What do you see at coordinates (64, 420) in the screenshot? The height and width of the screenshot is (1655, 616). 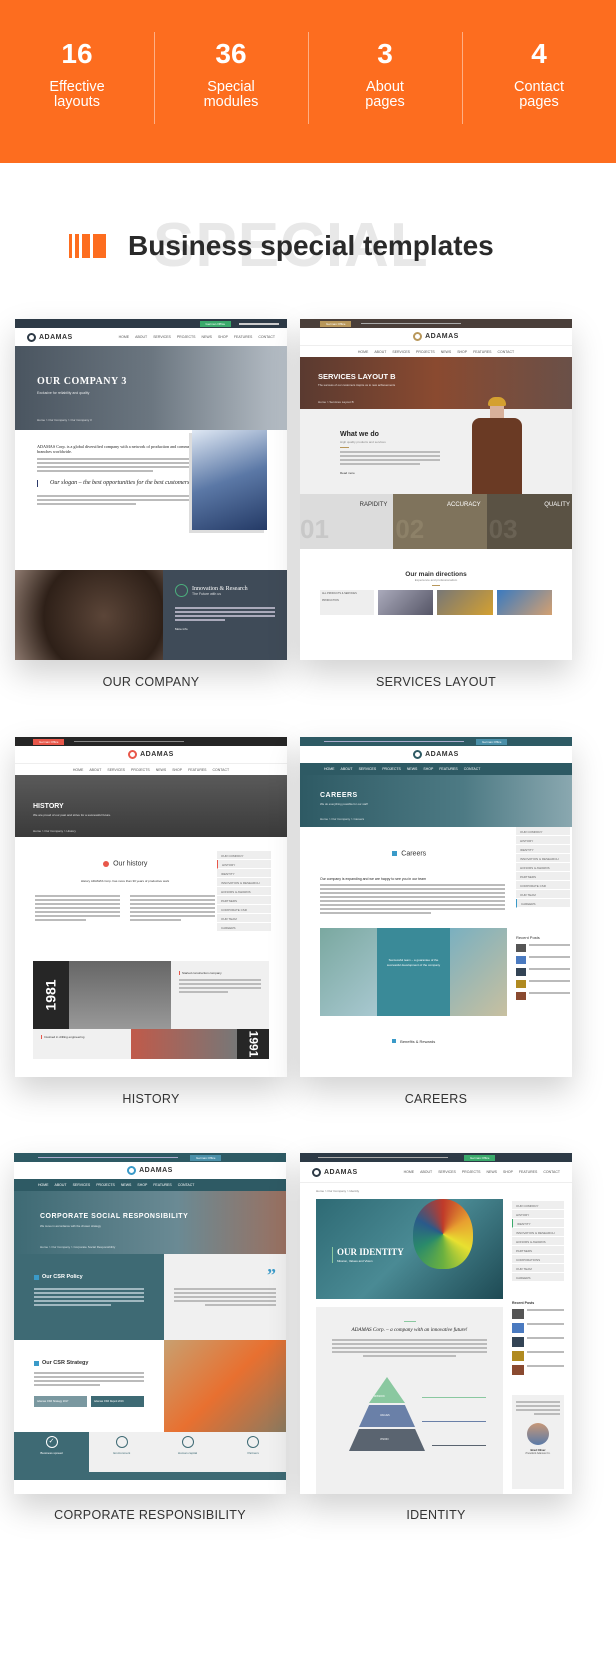 I see `breadcrumb: Home > Our Company > Our Company 3` at bounding box center [64, 420].